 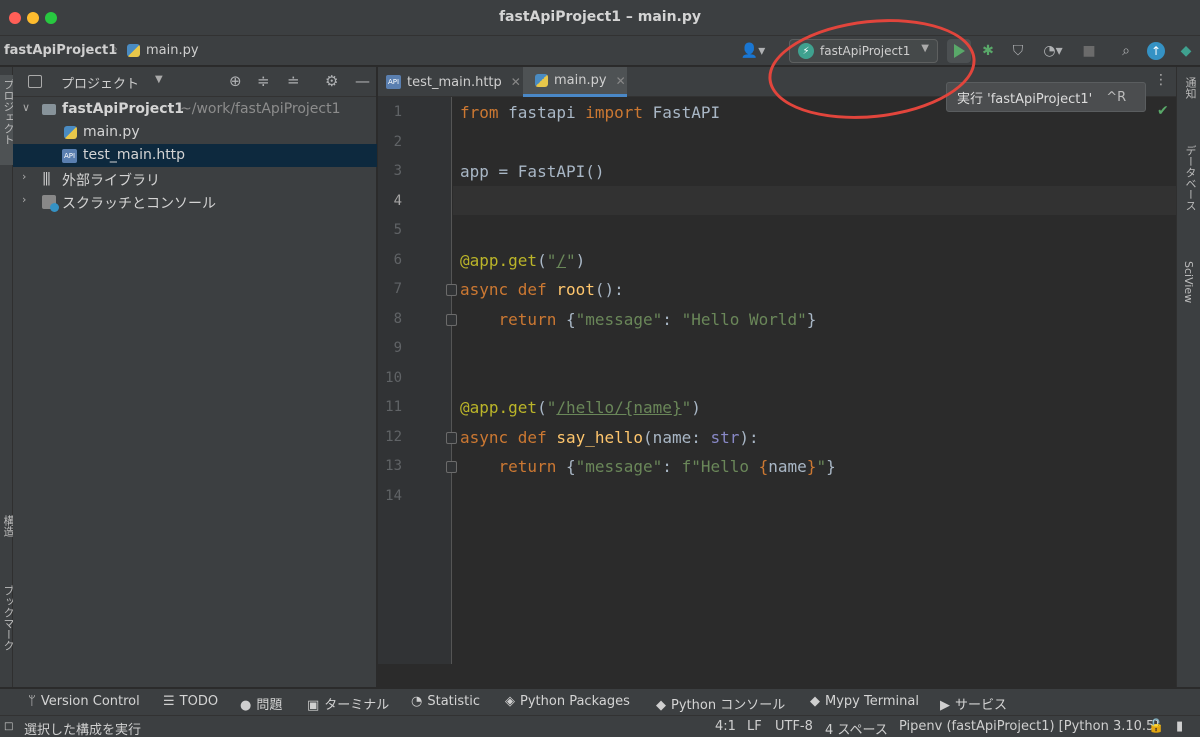 I want to click on code-line-7: async def root():, so click(x=542, y=289).